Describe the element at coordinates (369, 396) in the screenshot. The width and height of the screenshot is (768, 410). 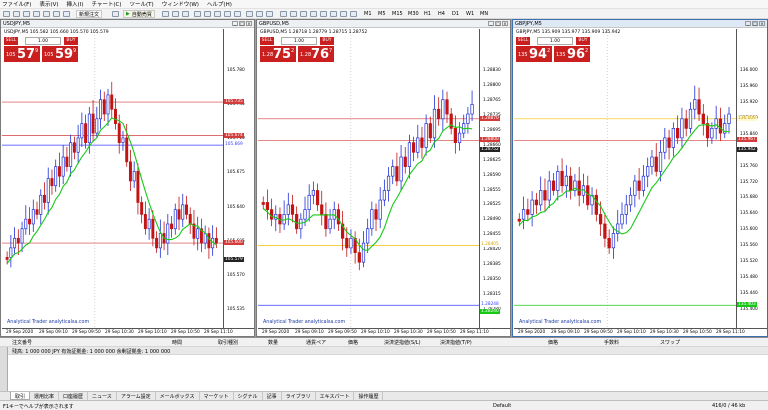
I see `tab-journal: 操作履歴` at that location.